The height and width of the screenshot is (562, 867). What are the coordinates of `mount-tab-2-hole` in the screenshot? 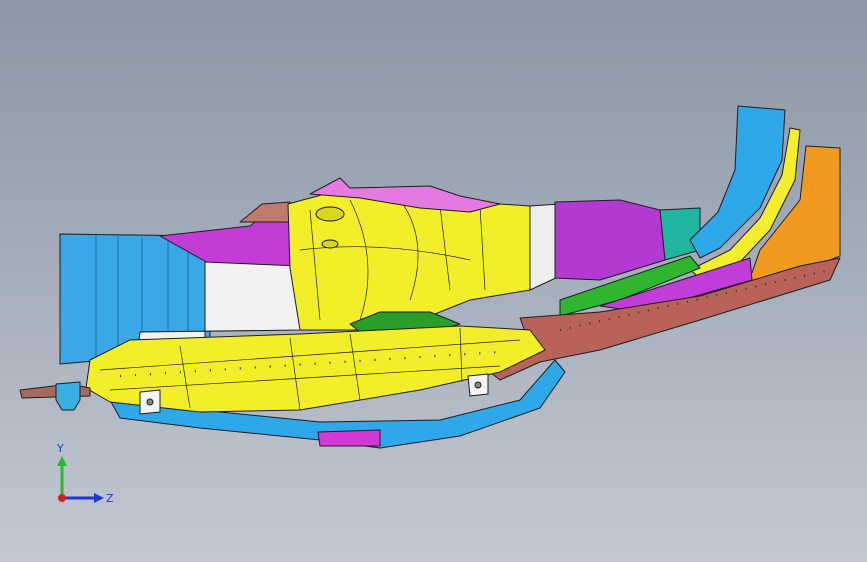 It's located at (478, 385).